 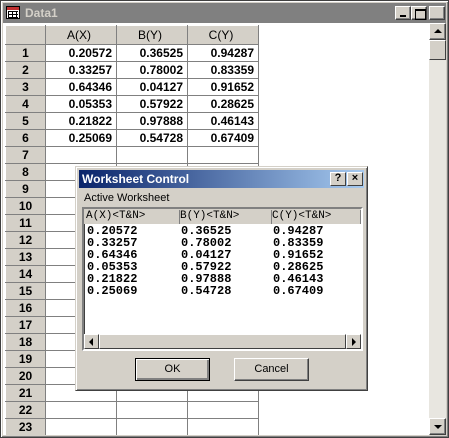 What do you see at coordinates (133, 217) in the screenshot?
I see `listbox-column-header: A(X)<T&N>` at bounding box center [133, 217].